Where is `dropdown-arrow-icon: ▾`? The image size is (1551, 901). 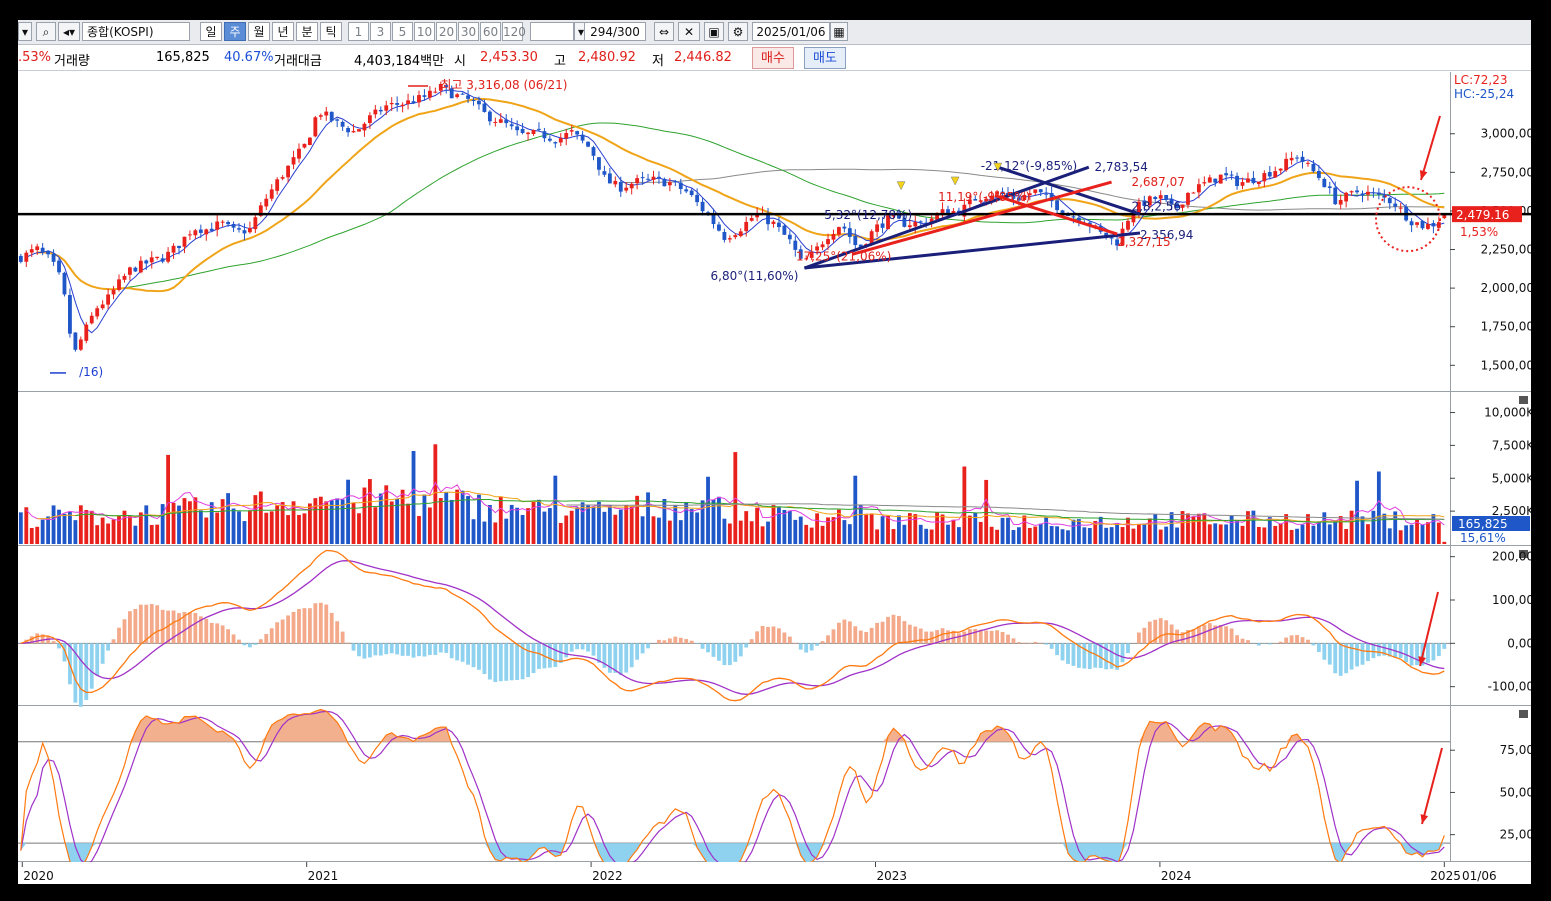 dropdown-arrow-icon: ▾ is located at coordinates (25, 31).